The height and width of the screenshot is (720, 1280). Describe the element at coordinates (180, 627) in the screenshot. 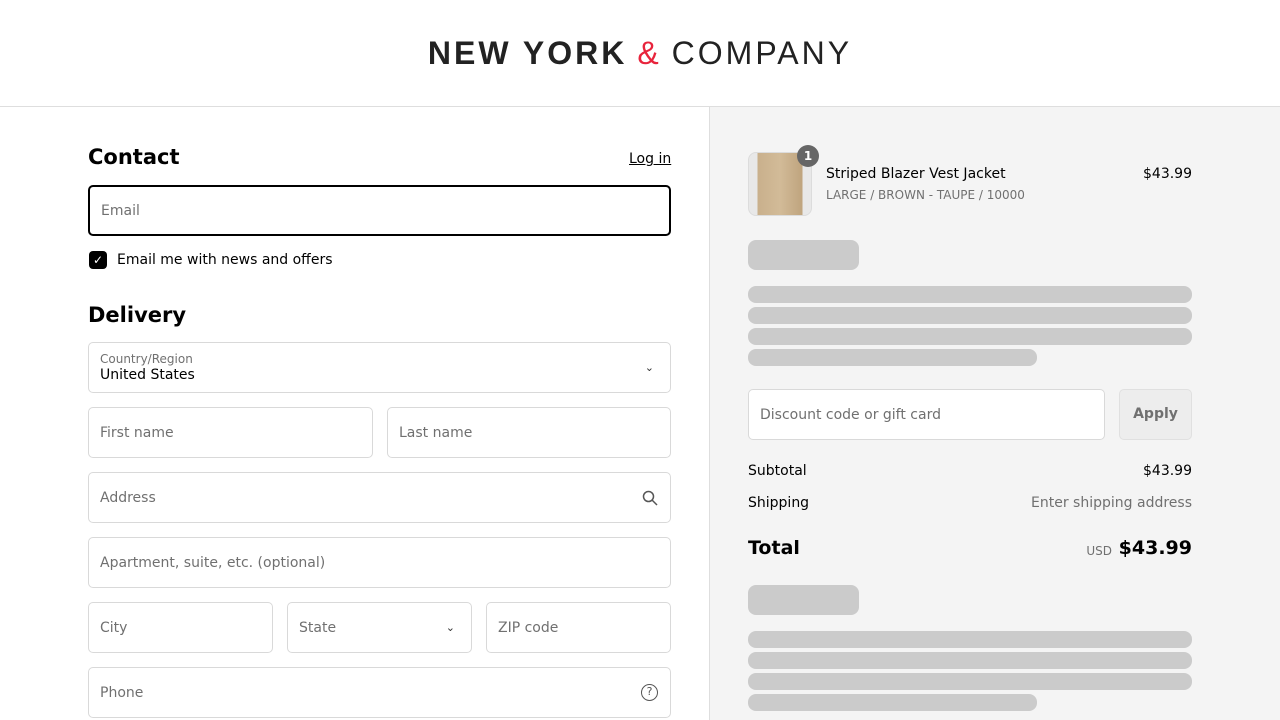

I see `city-input: City` at that location.